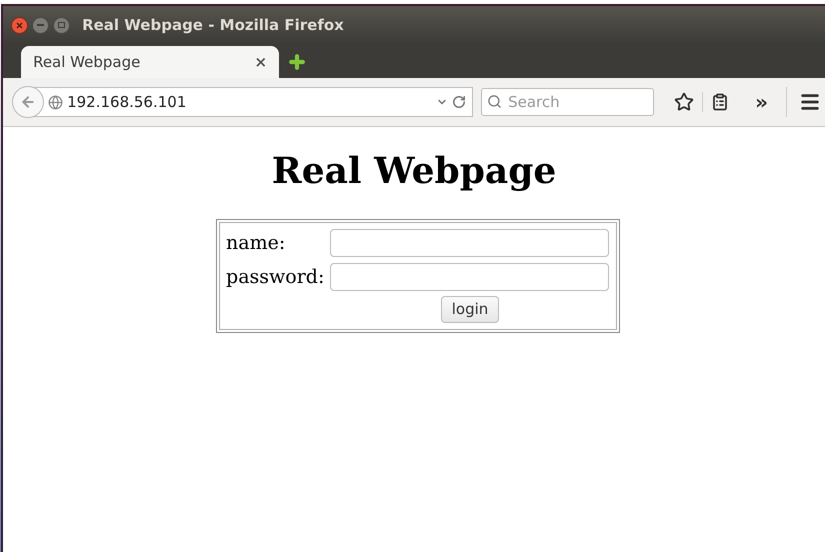 The width and height of the screenshot is (825, 552). I want to click on window-title: Real Webpage - Mozilla Firefox, so click(213, 25).